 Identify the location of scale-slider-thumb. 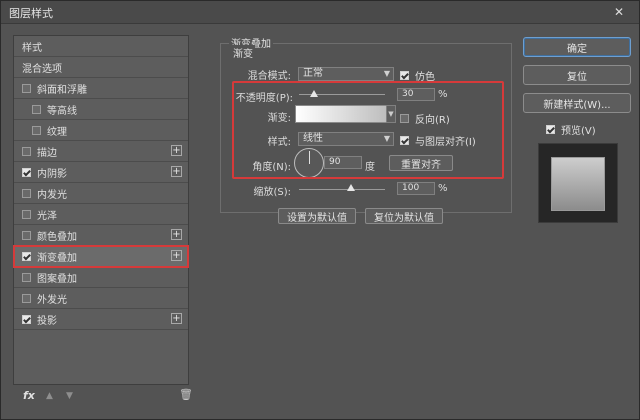
(350, 187).